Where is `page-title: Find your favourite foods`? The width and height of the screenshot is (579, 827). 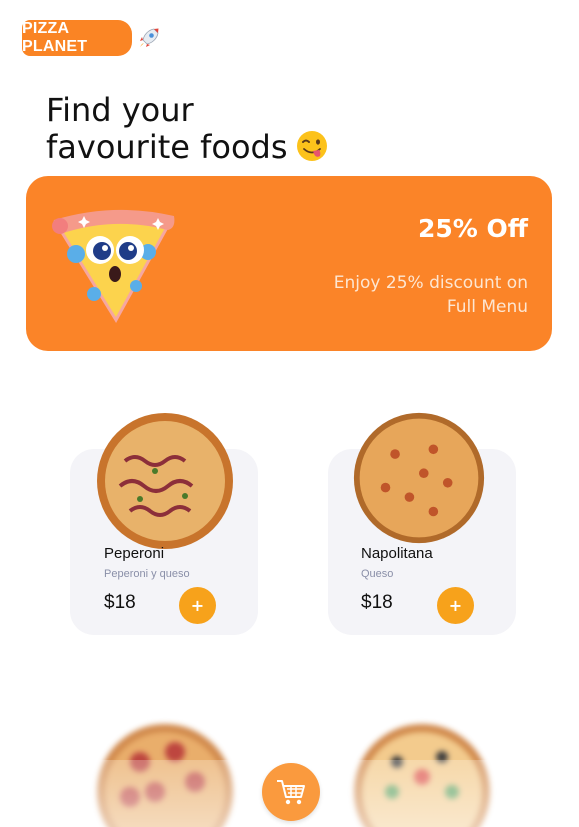
page-title: Find your favourite foods is located at coordinates (187, 129).